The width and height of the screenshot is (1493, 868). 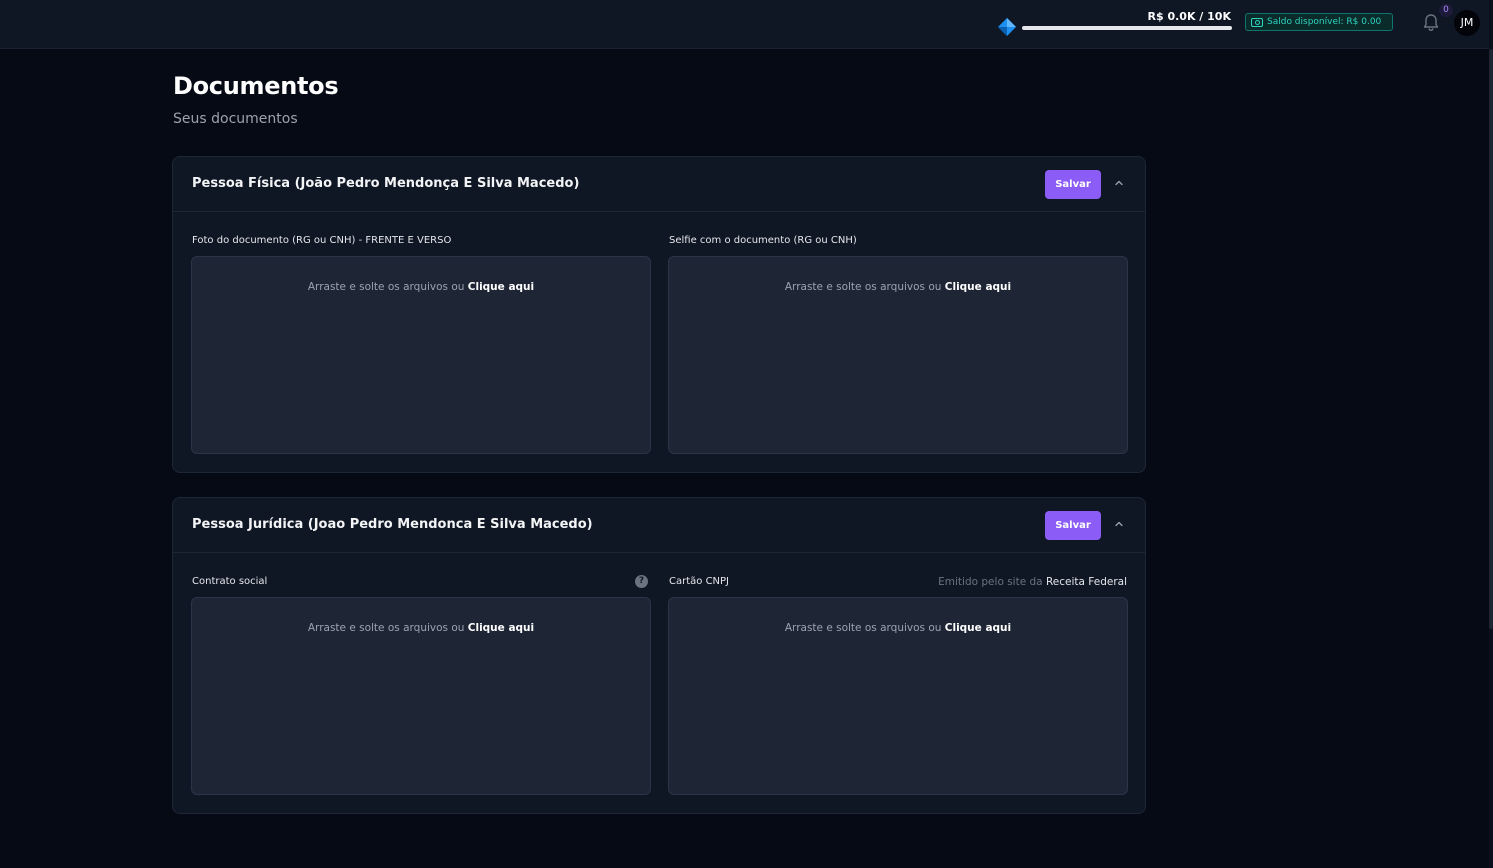 I want to click on diamond-icon, so click(x=1007, y=27).